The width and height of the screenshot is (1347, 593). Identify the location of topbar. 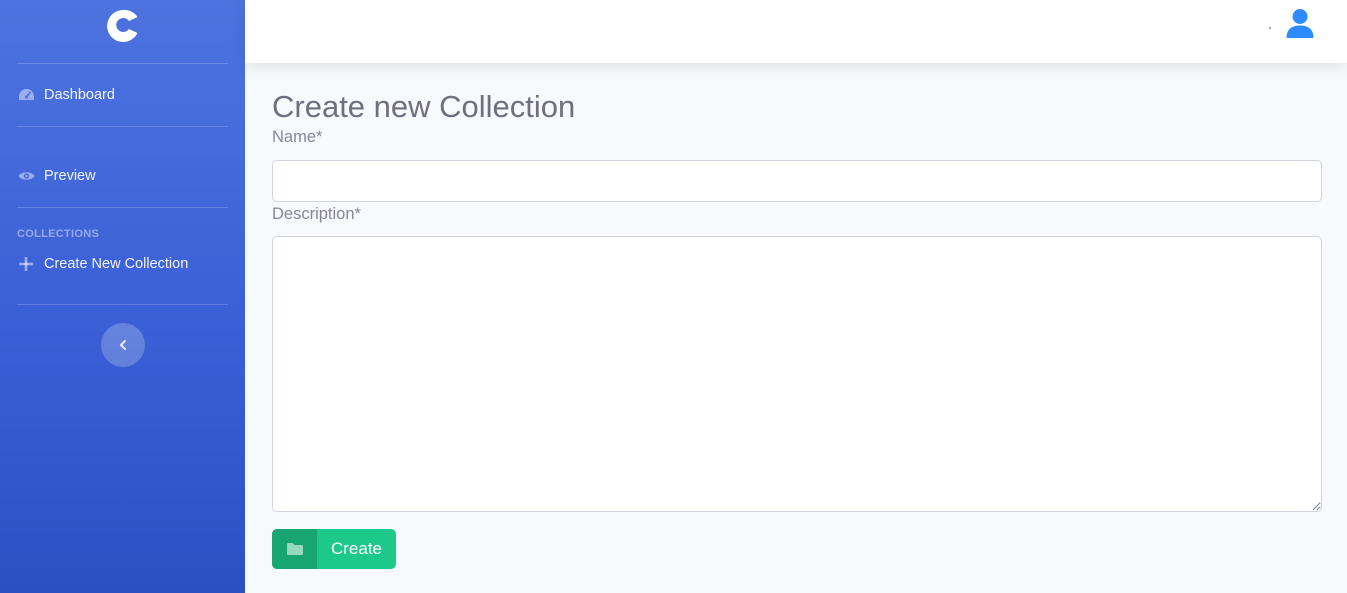
(796, 31).